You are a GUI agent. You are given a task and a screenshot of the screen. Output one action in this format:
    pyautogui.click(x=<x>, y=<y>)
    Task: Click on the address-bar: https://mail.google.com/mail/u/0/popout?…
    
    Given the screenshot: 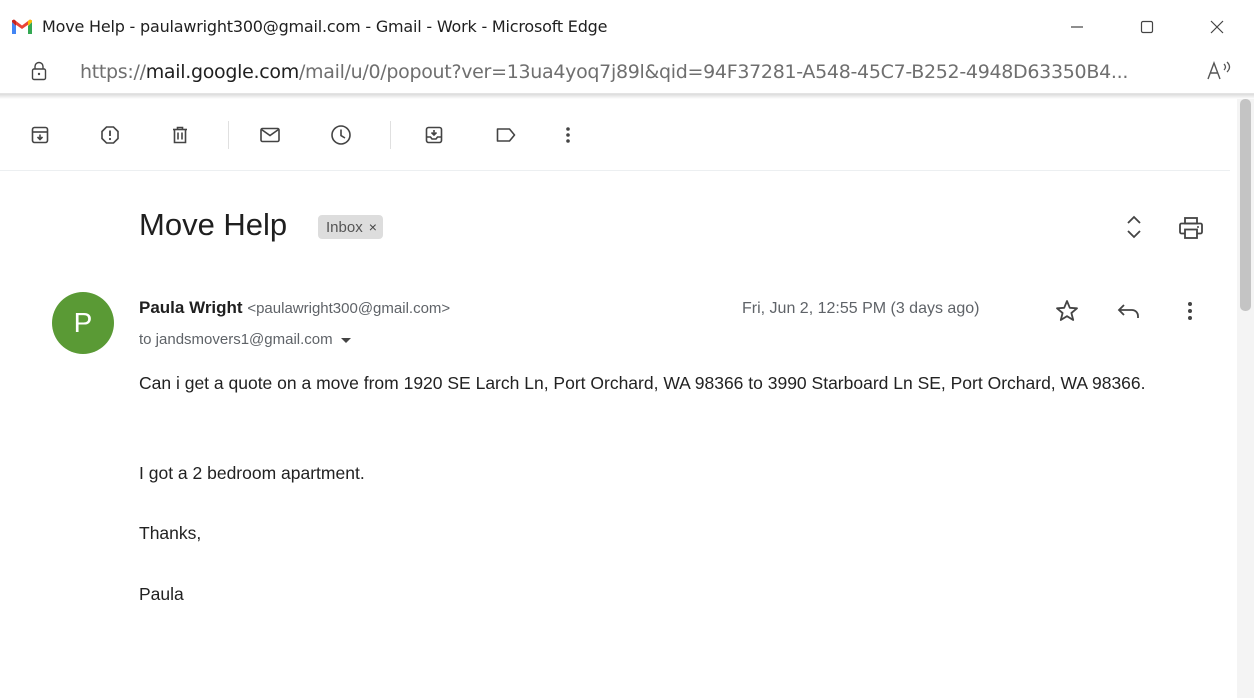 What is the action you would take?
    pyautogui.click(x=627, y=73)
    